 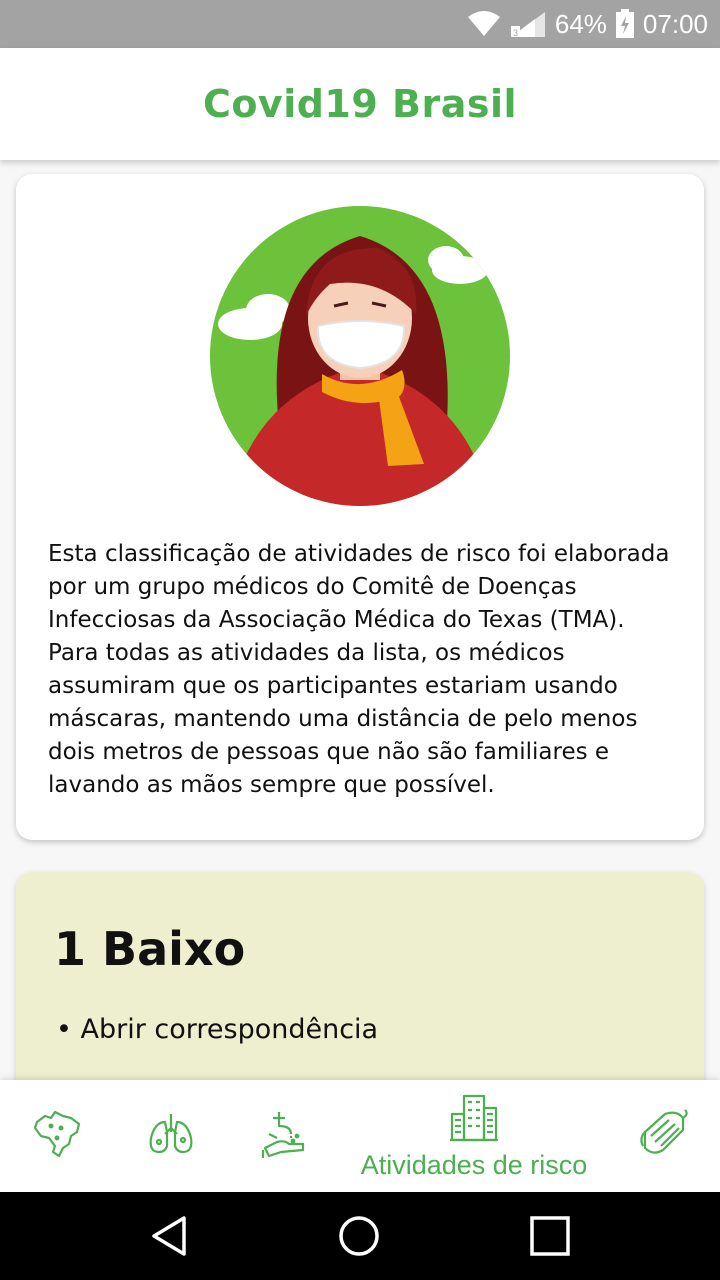 What do you see at coordinates (217, 1029) in the screenshot?
I see `list-item: • Abrir correspondência` at bounding box center [217, 1029].